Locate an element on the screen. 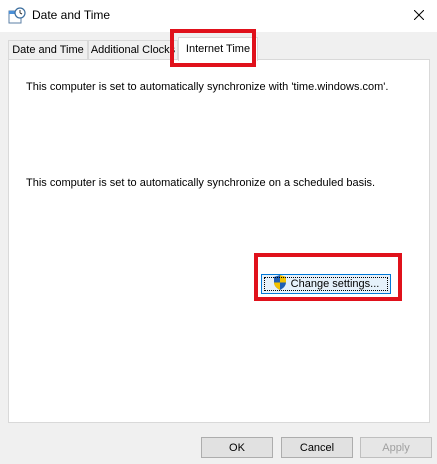 Image resolution: width=437 pixels, height=464 pixels. button-highlight-box is located at coordinates (328, 277).